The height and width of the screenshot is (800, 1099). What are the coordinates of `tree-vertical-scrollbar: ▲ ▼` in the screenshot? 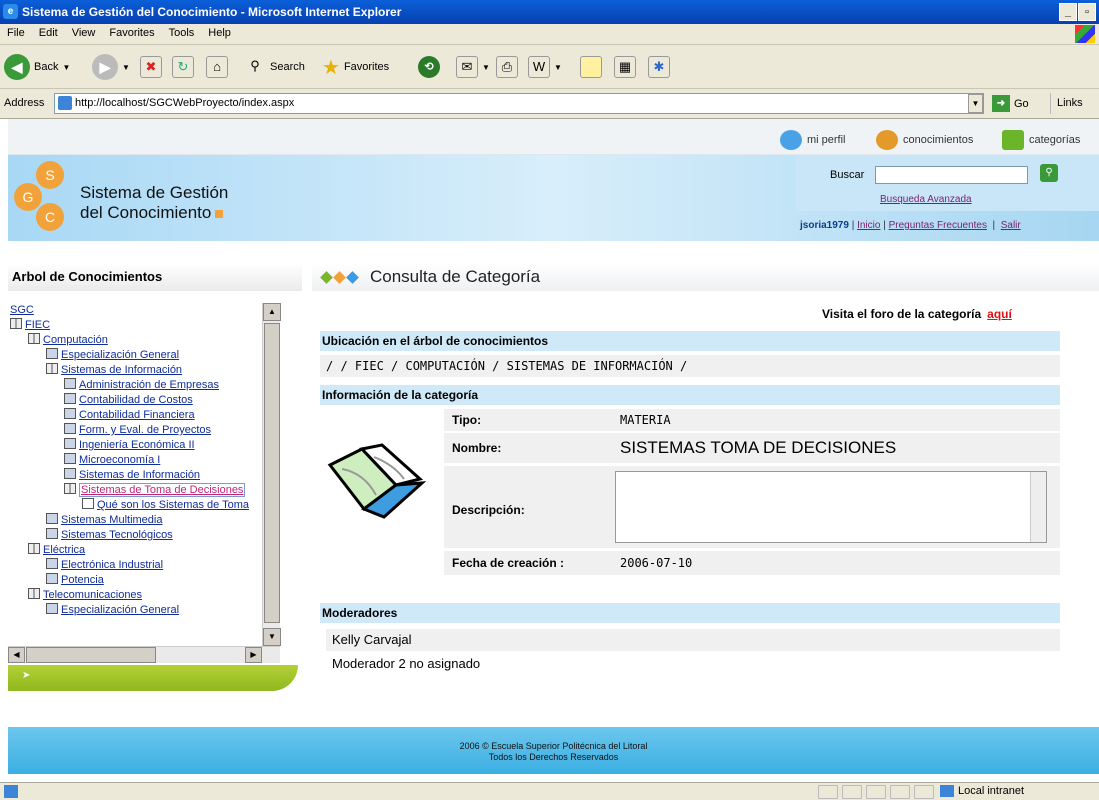 It's located at (271, 474).